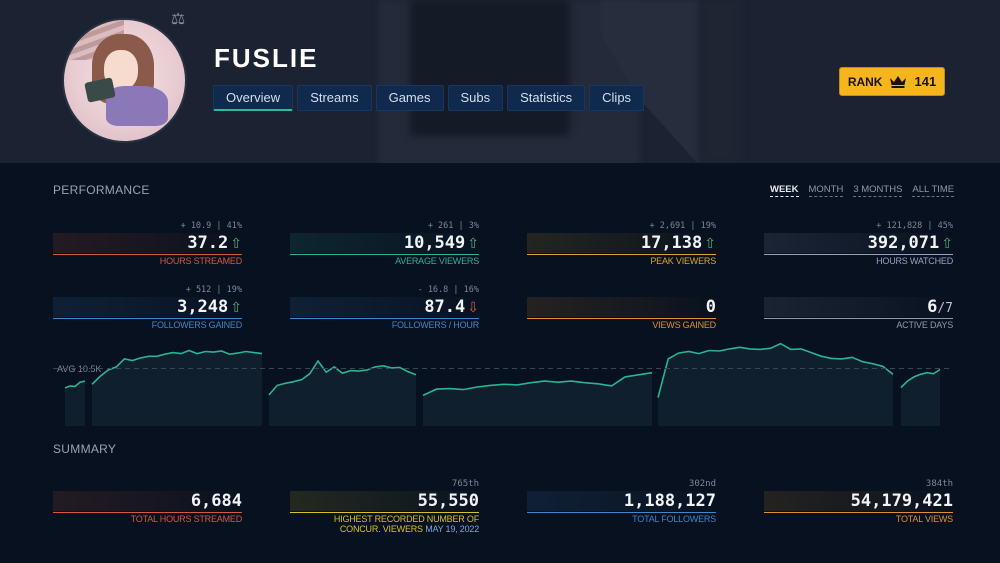 Image resolution: width=1000 pixels, height=563 pixels. What do you see at coordinates (925, 81) in the screenshot?
I see `rank-value: 141` at bounding box center [925, 81].